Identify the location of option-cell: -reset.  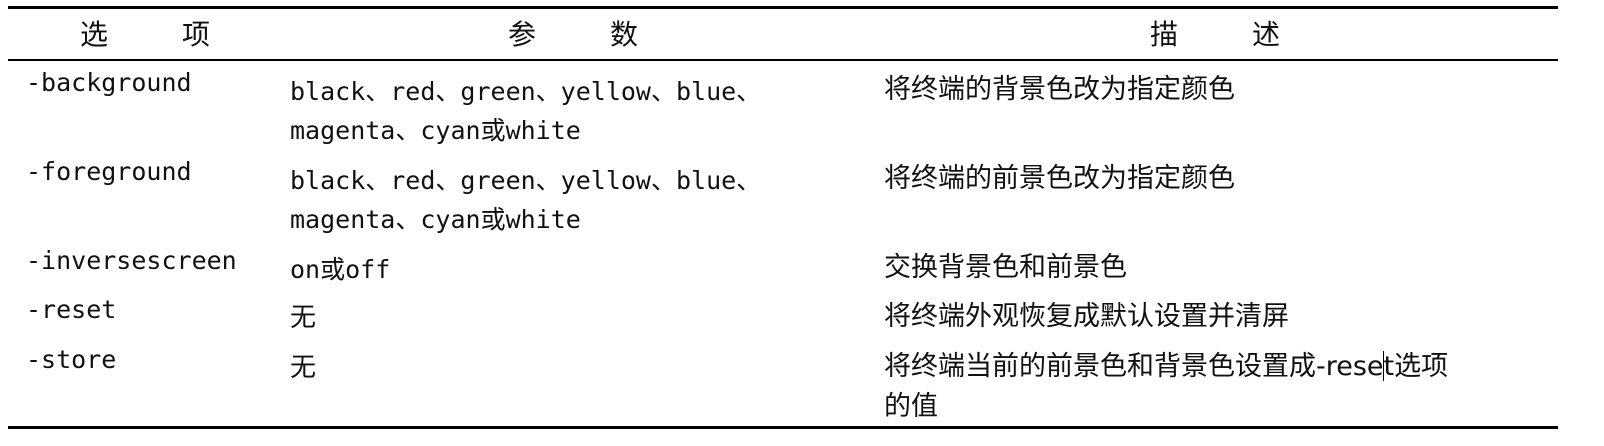
(71, 309).